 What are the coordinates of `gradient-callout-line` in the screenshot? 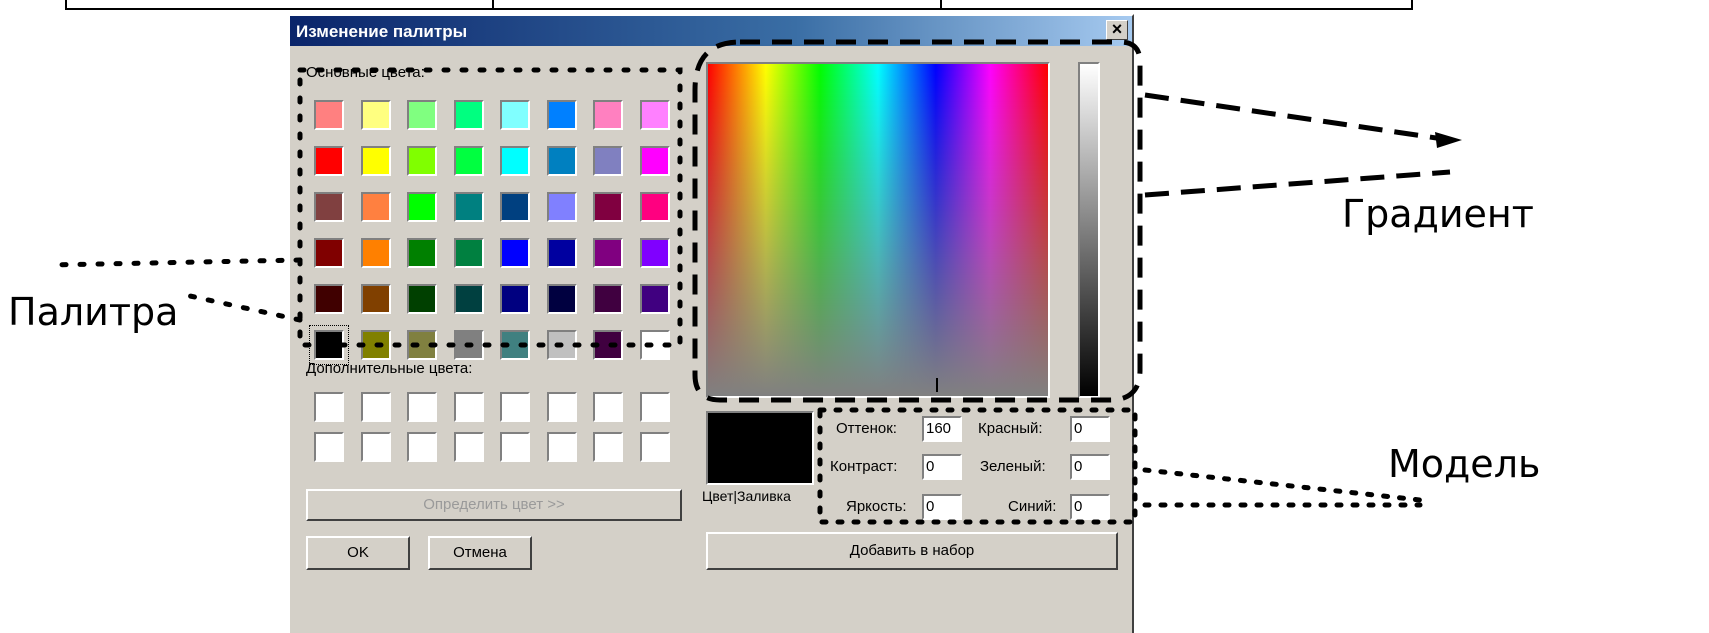 It's located at (1297, 117).